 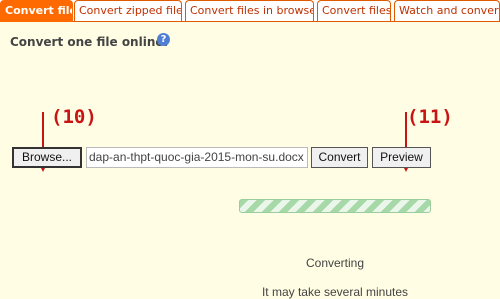 What do you see at coordinates (163, 39) in the screenshot?
I see `question-icon: ?` at bounding box center [163, 39].